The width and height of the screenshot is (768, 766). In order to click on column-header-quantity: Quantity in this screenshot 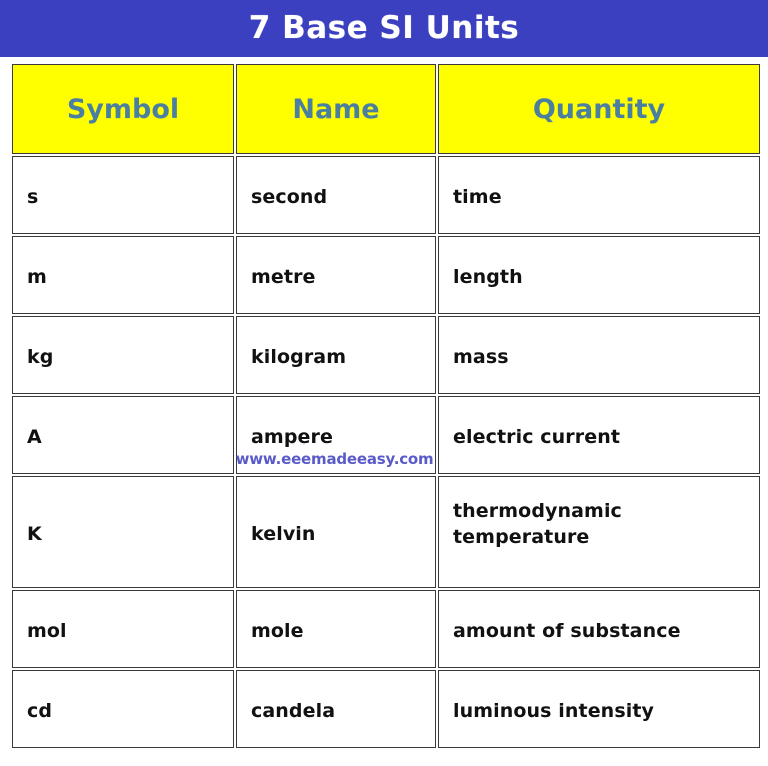, I will do `click(599, 109)`.